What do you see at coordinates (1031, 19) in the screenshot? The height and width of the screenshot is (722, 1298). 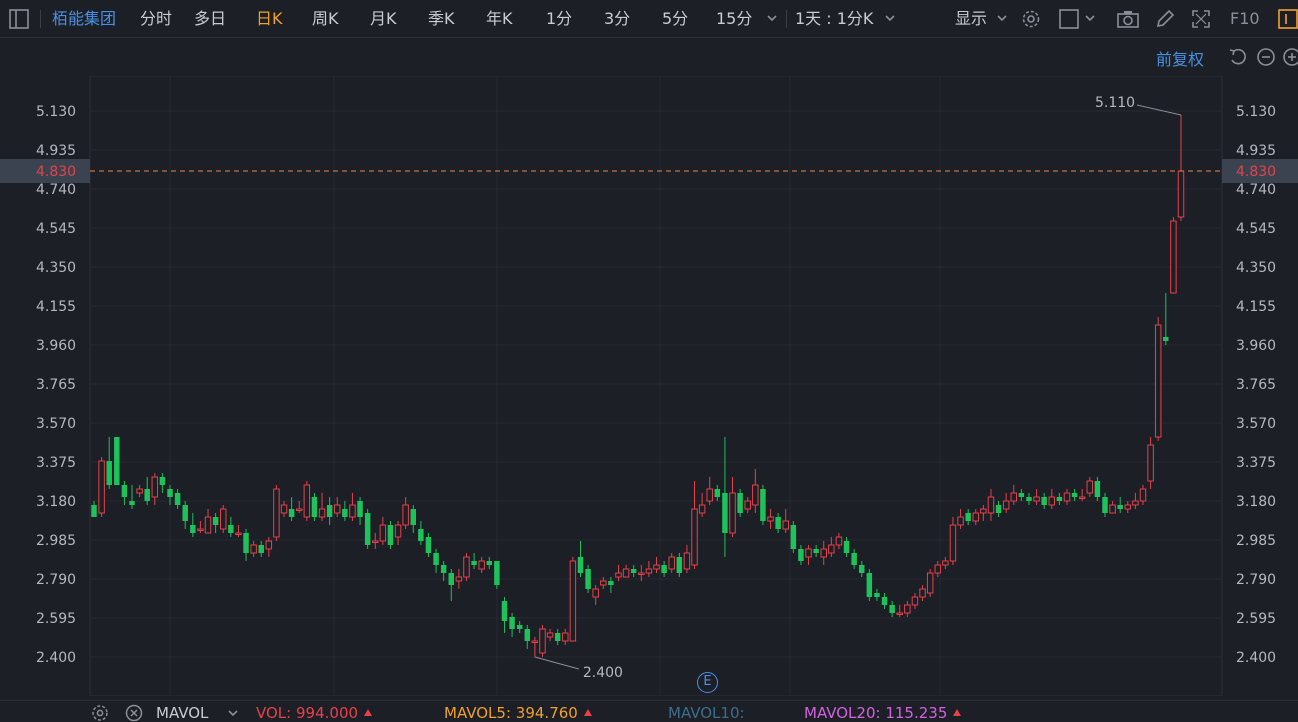 I see `settings-gear-icon` at bounding box center [1031, 19].